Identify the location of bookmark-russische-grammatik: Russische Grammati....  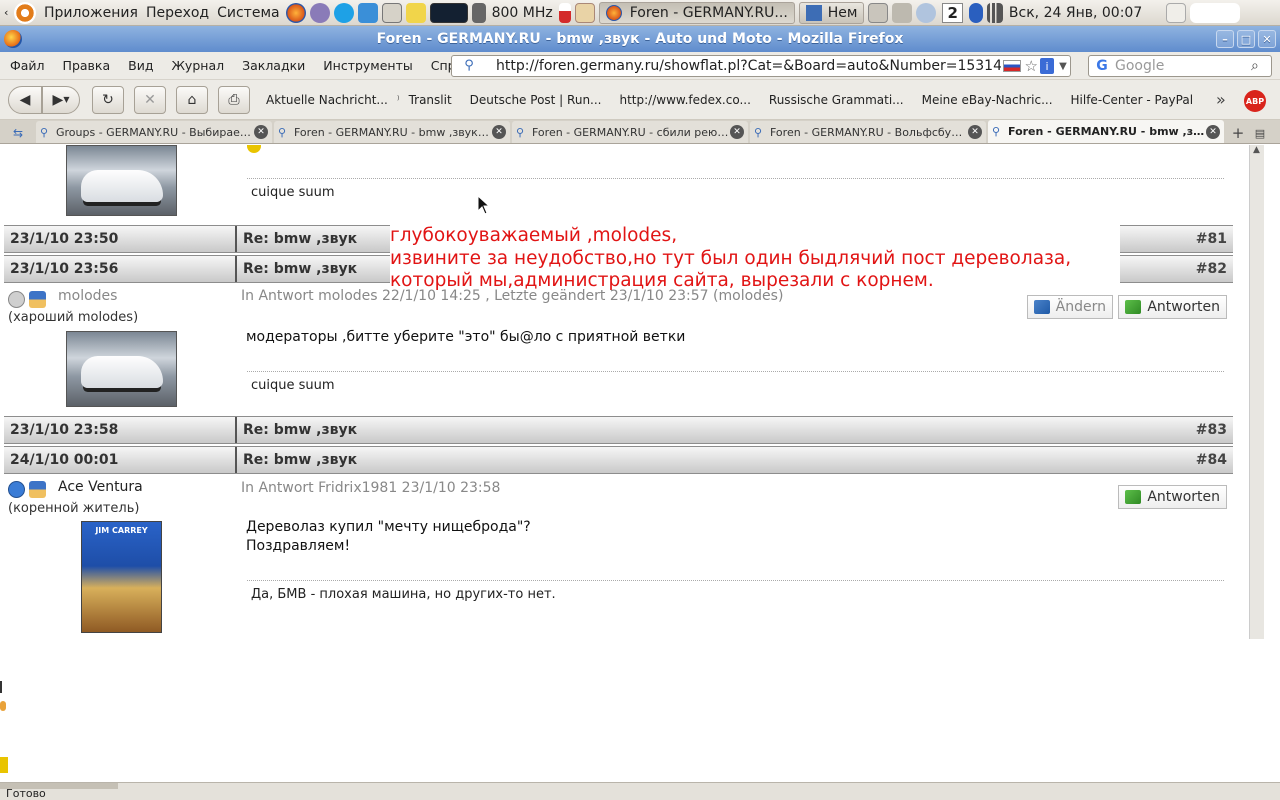
(836, 100).